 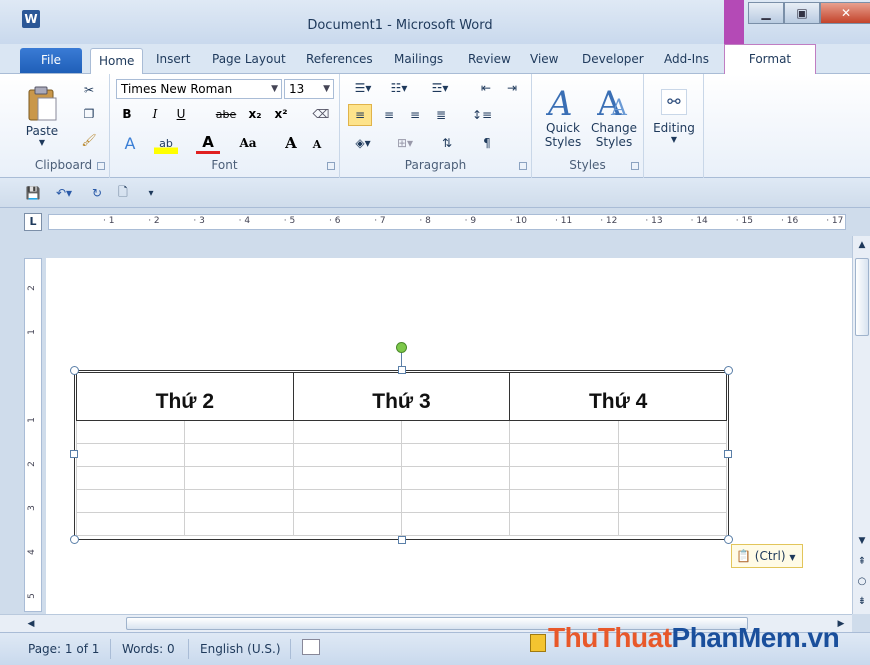 What do you see at coordinates (674, 116) in the screenshot?
I see `editing-button: ⚯ Editing ▼` at bounding box center [674, 116].